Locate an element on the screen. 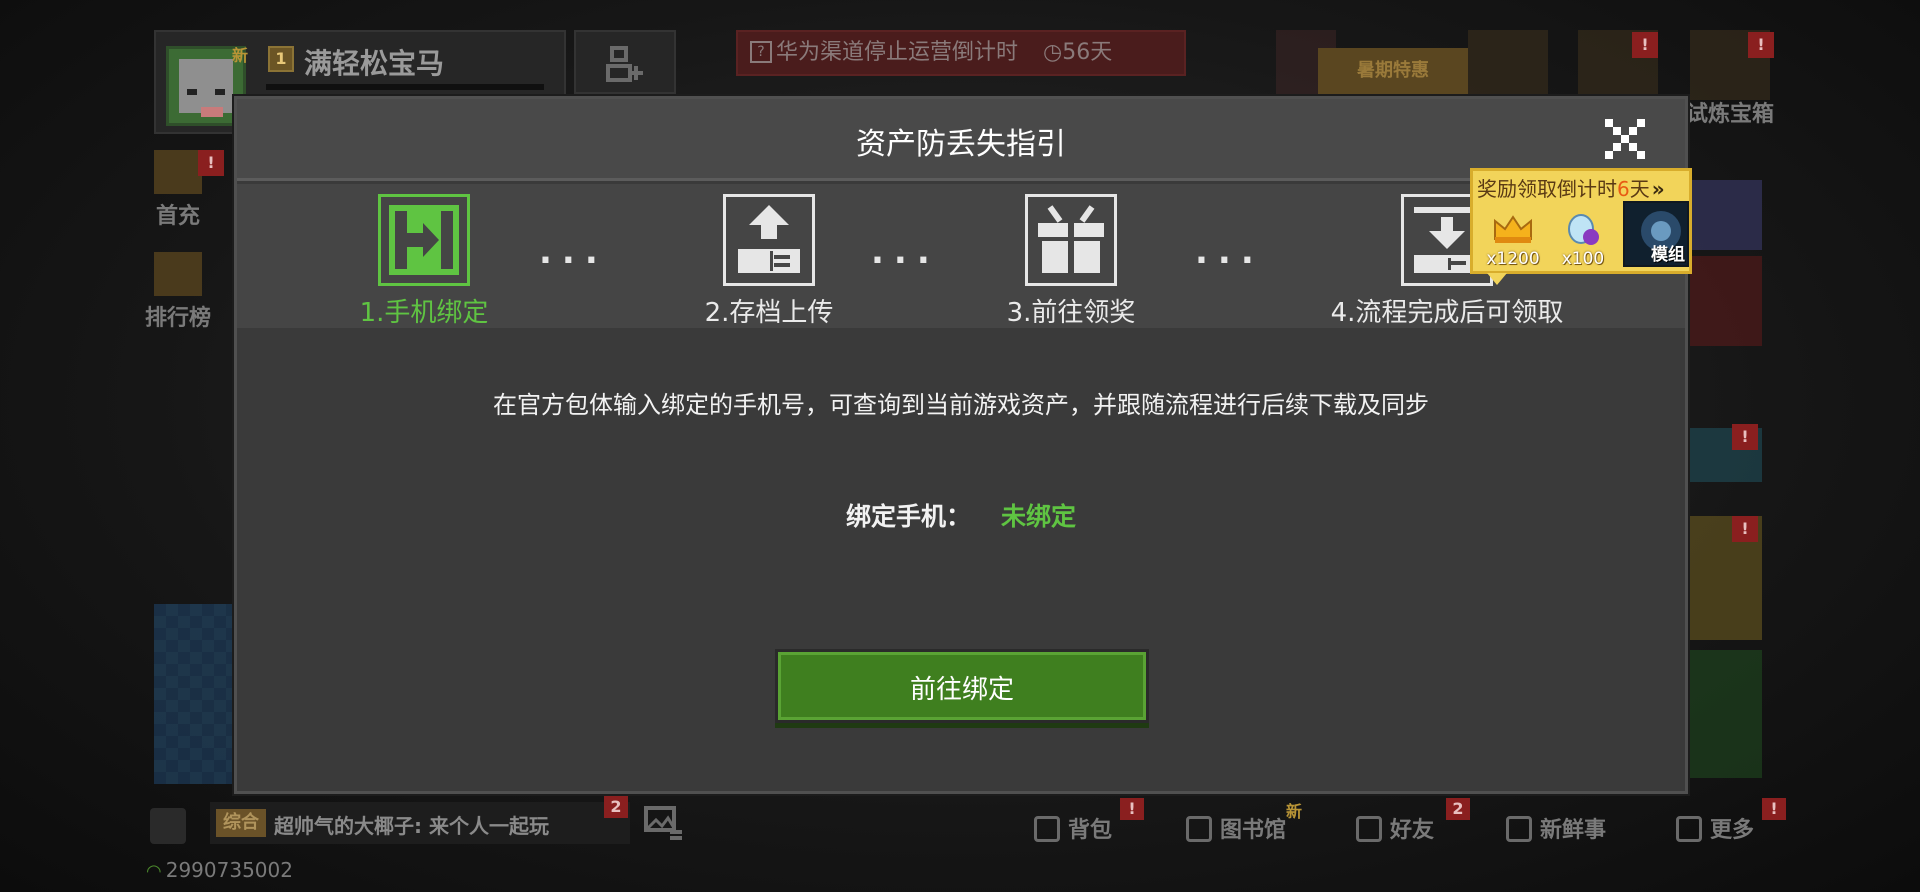 Image resolution: width=1920 pixels, height=892 pixels. reward-item-diamond: x100 is located at coordinates (1583, 238).